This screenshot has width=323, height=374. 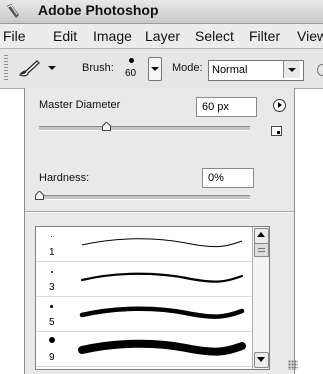 What do you see at coordinates (228, 178) in the screenshot?
I see `hardness-input: 0%` at bounding box center [228, 178].